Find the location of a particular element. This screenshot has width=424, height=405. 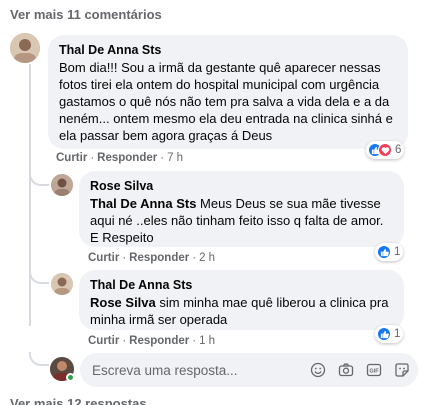

reply-input-box: GIF is located at coordinates (249, 370).